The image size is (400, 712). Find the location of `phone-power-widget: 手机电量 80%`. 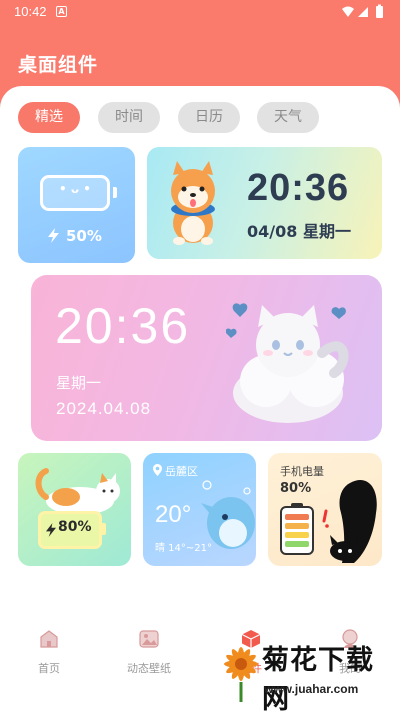

phone-power-widget: 手机电量 80% is located at coordinates (325, 509).